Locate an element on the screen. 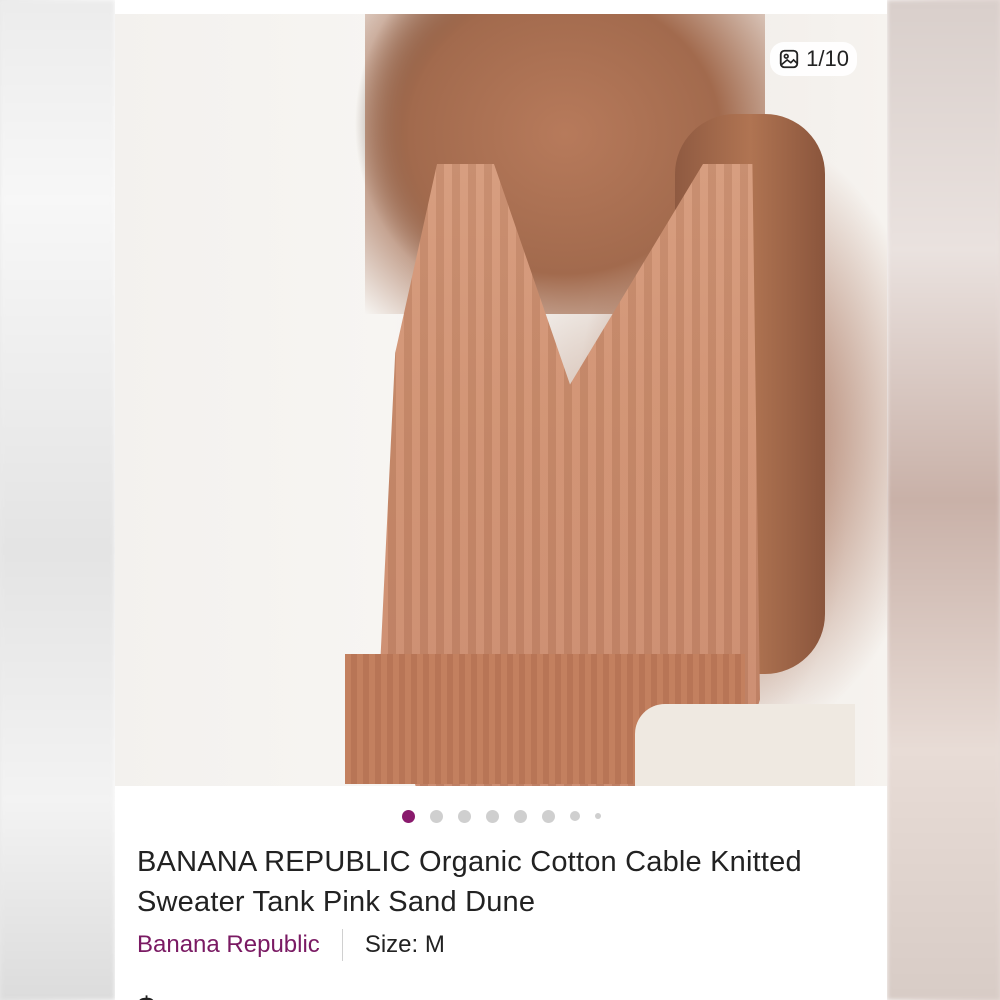 This screenshot has width=1000, height=1000. listing-meta: Banana Republic Size: M is located at coordinates (291, 945).